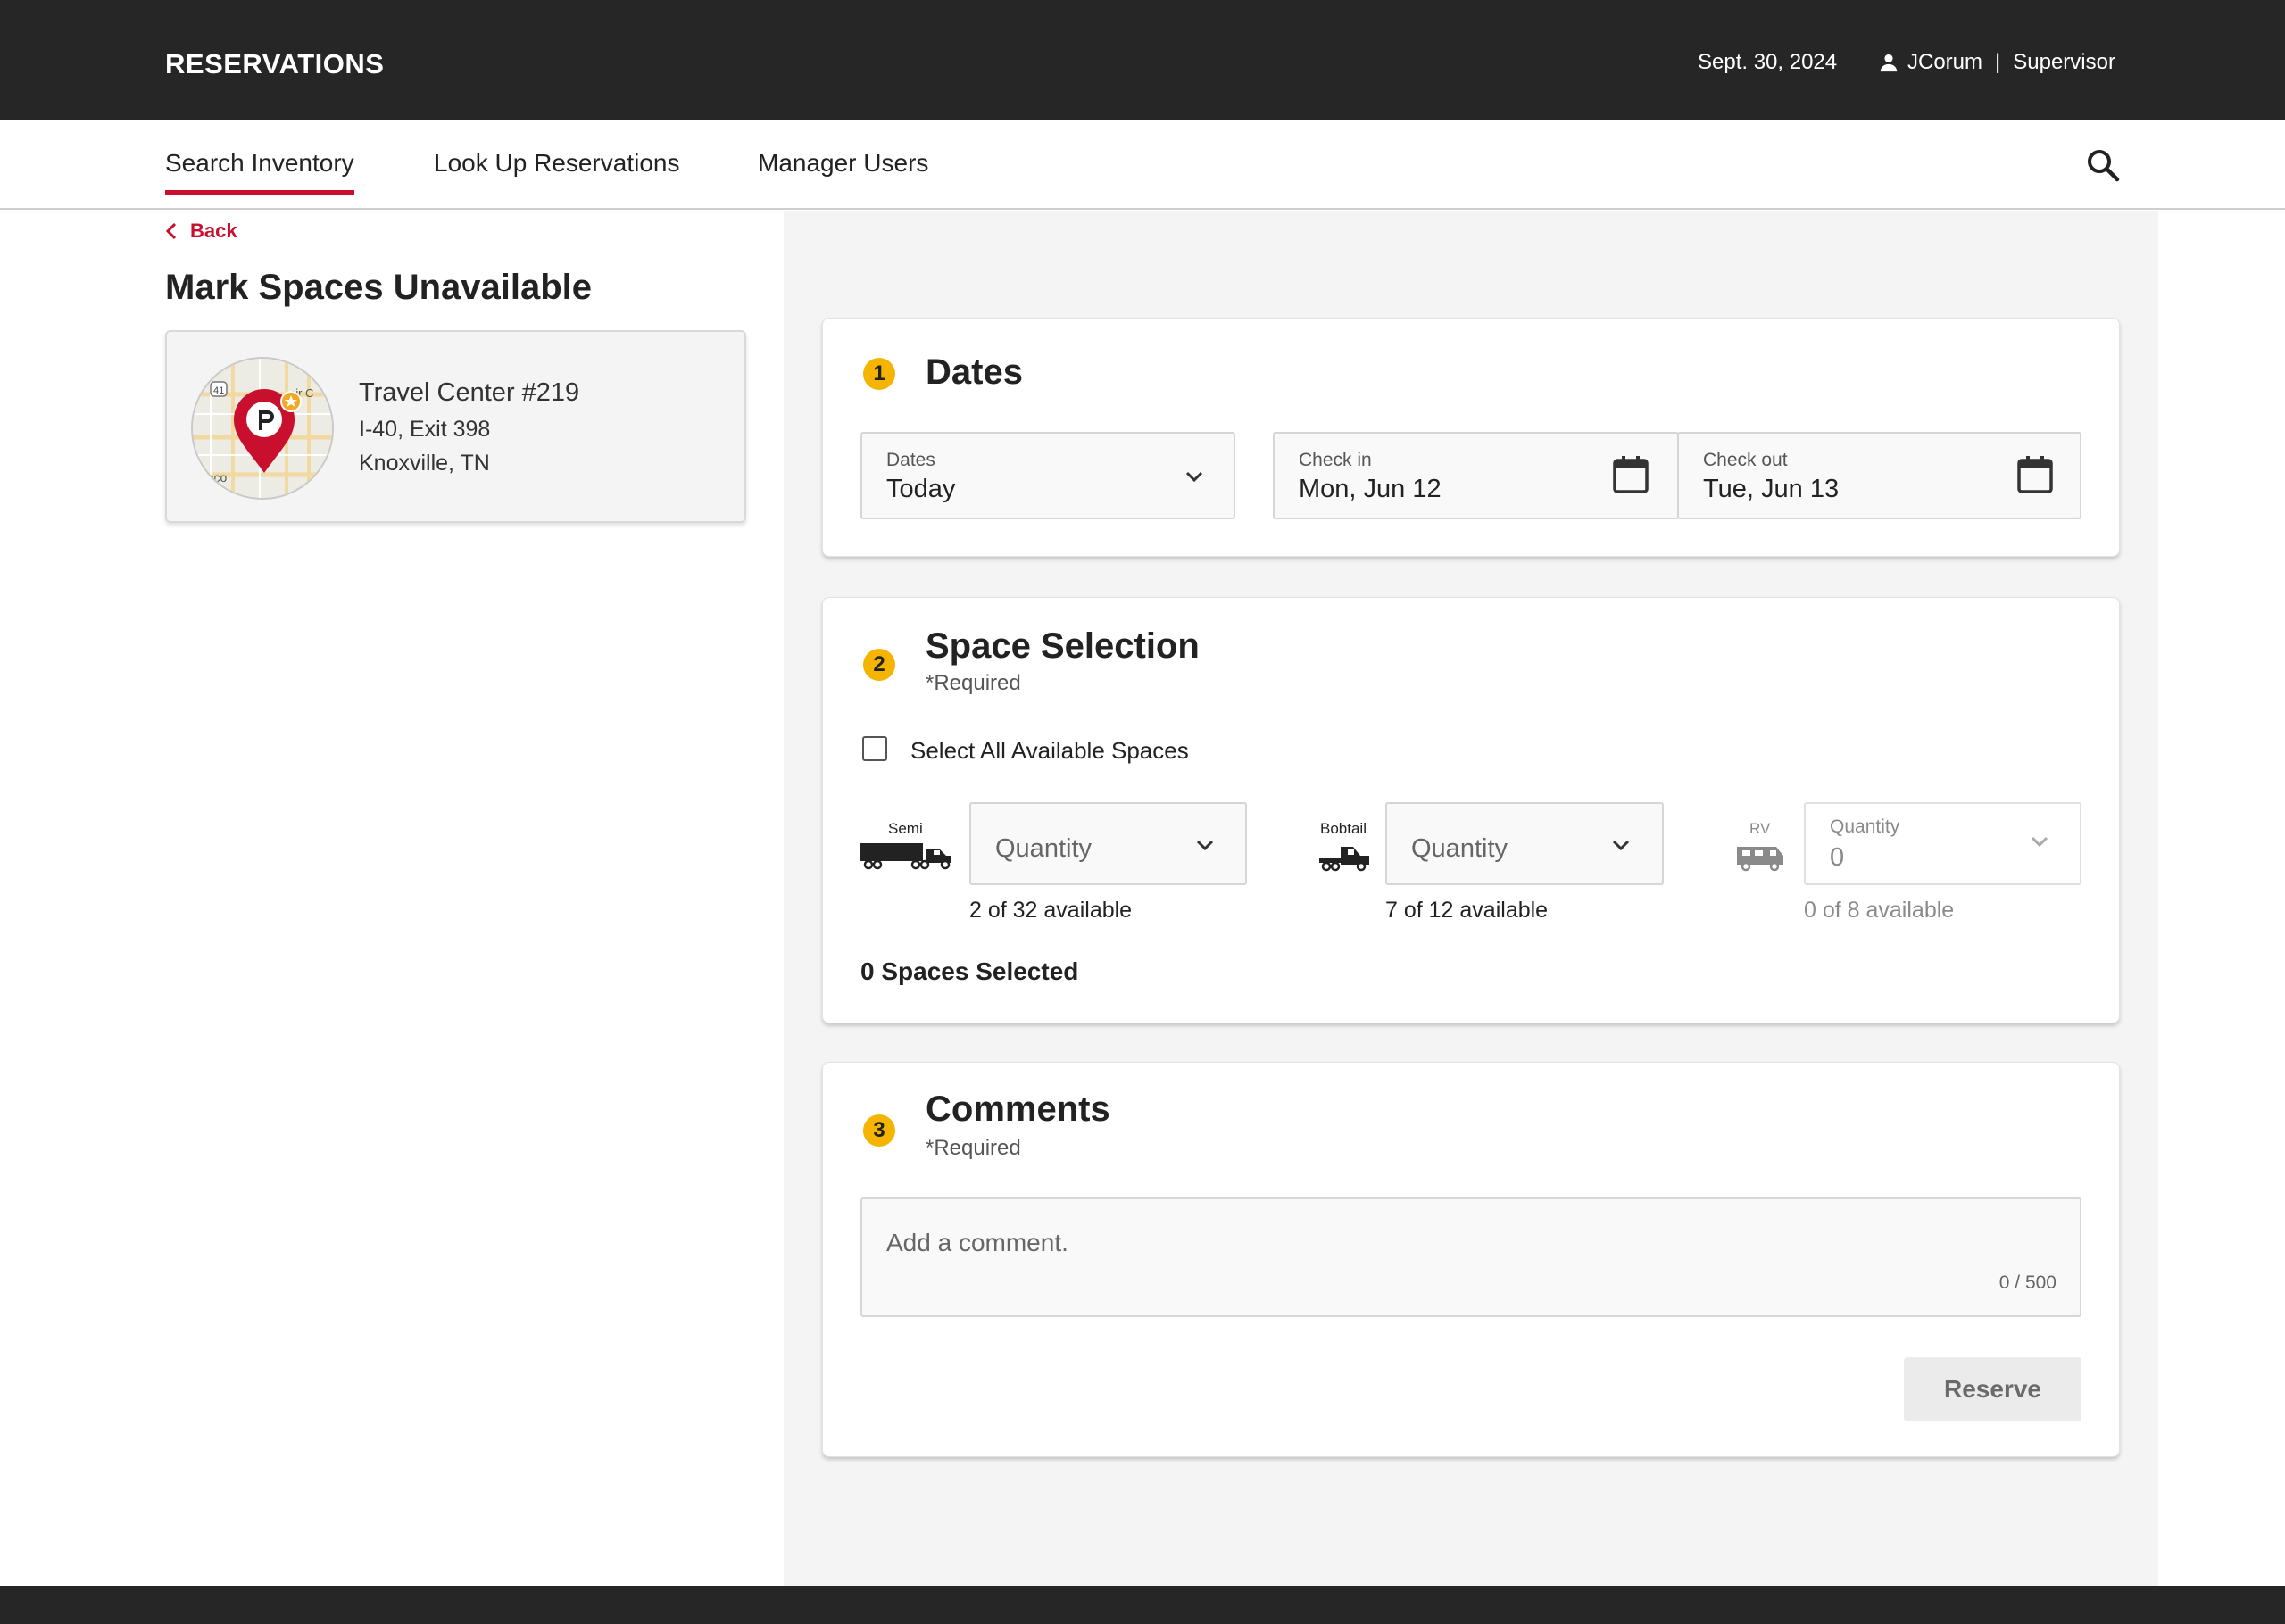 This screenshot has width=2285, height=1624. What do you see at coordinates (1524, 843) in the screenshot?
I see `bobtail-quantity-dropdown: Quantity` at bounding box center [1524, 843].